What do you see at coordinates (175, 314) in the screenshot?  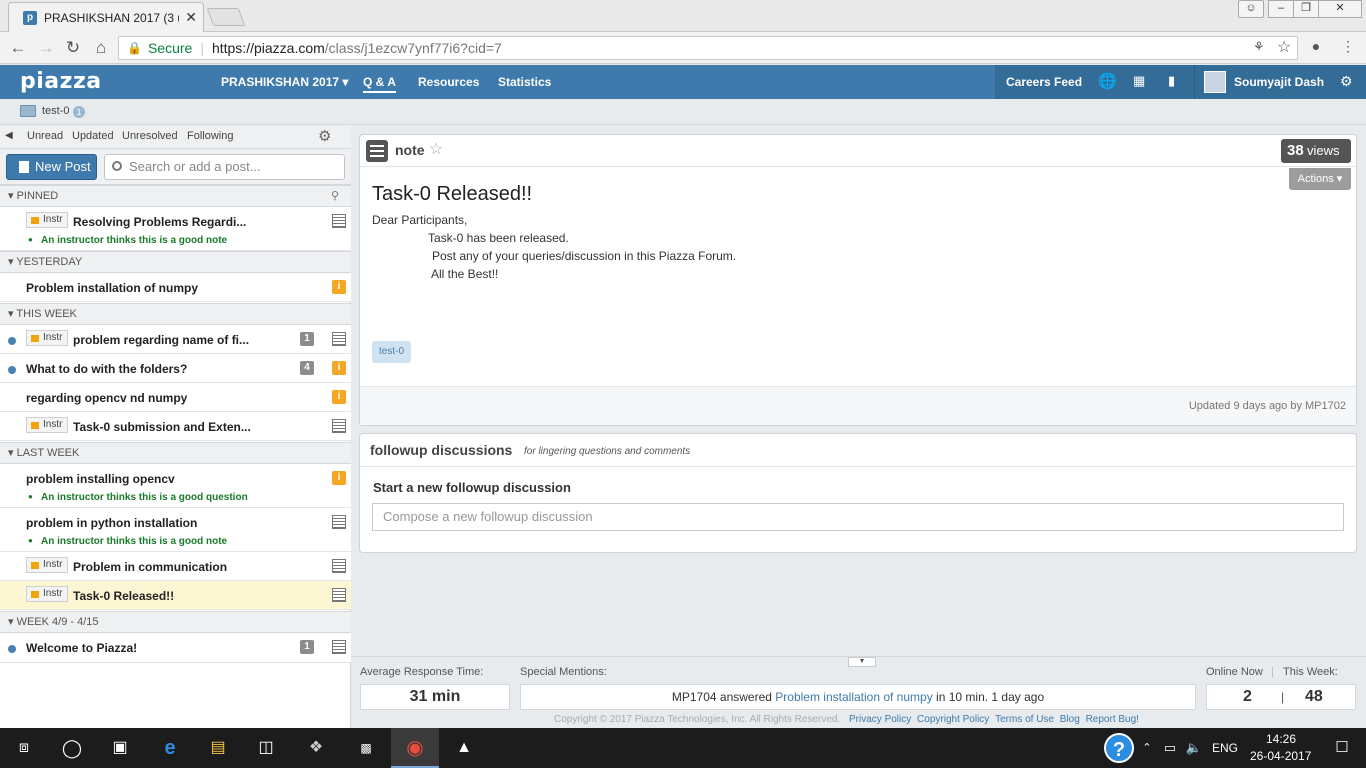 I see `section-this-week: ▾ THIS WEEK` at bounding box center [175, 314].